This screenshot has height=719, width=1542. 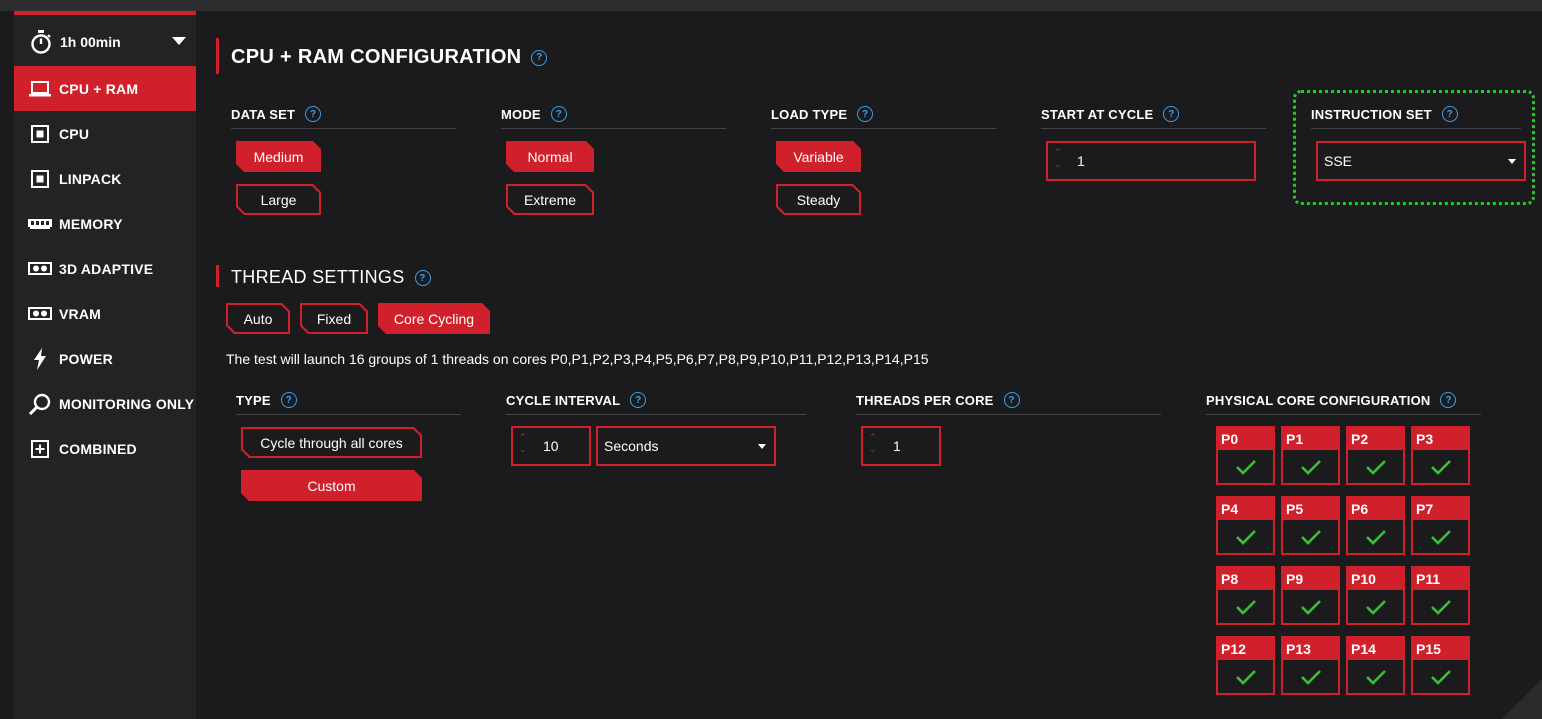 What do you see at coordinates (253, 400) in the screenshot?
I see `type-label: TYPE` at bounding box center [253, 400].